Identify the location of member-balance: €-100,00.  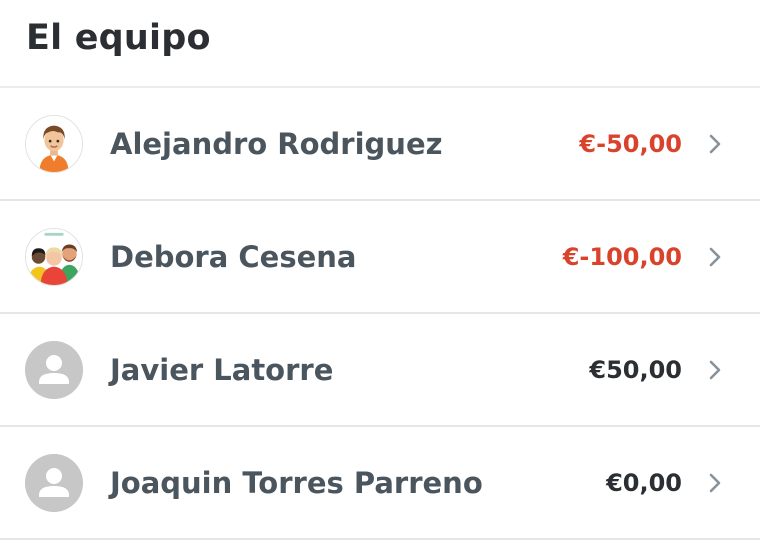
(622, 256).